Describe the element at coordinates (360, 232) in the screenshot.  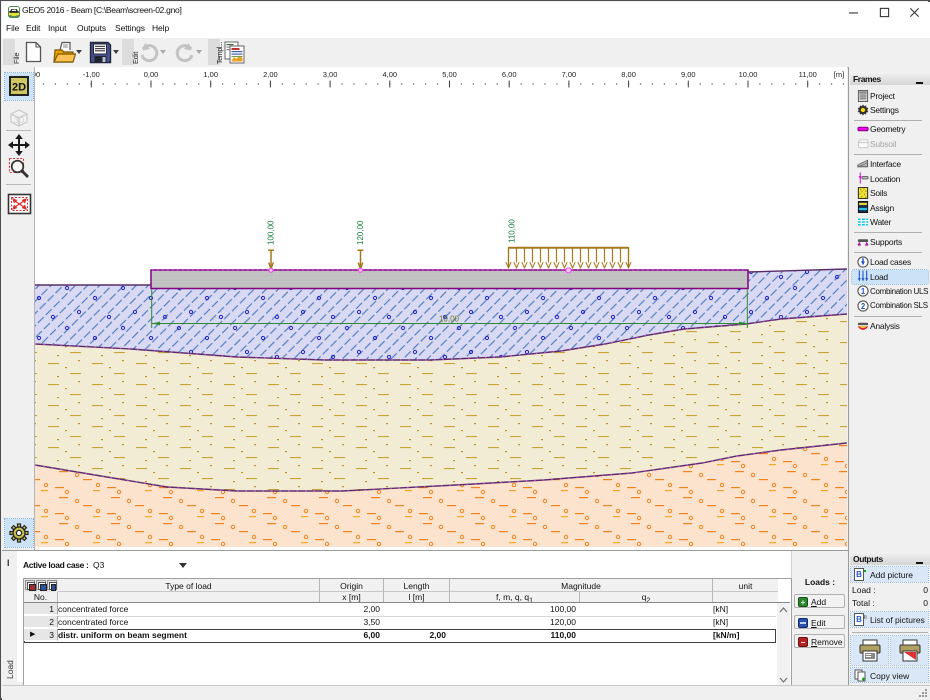
I see `svg-text: 120,00` at that location.